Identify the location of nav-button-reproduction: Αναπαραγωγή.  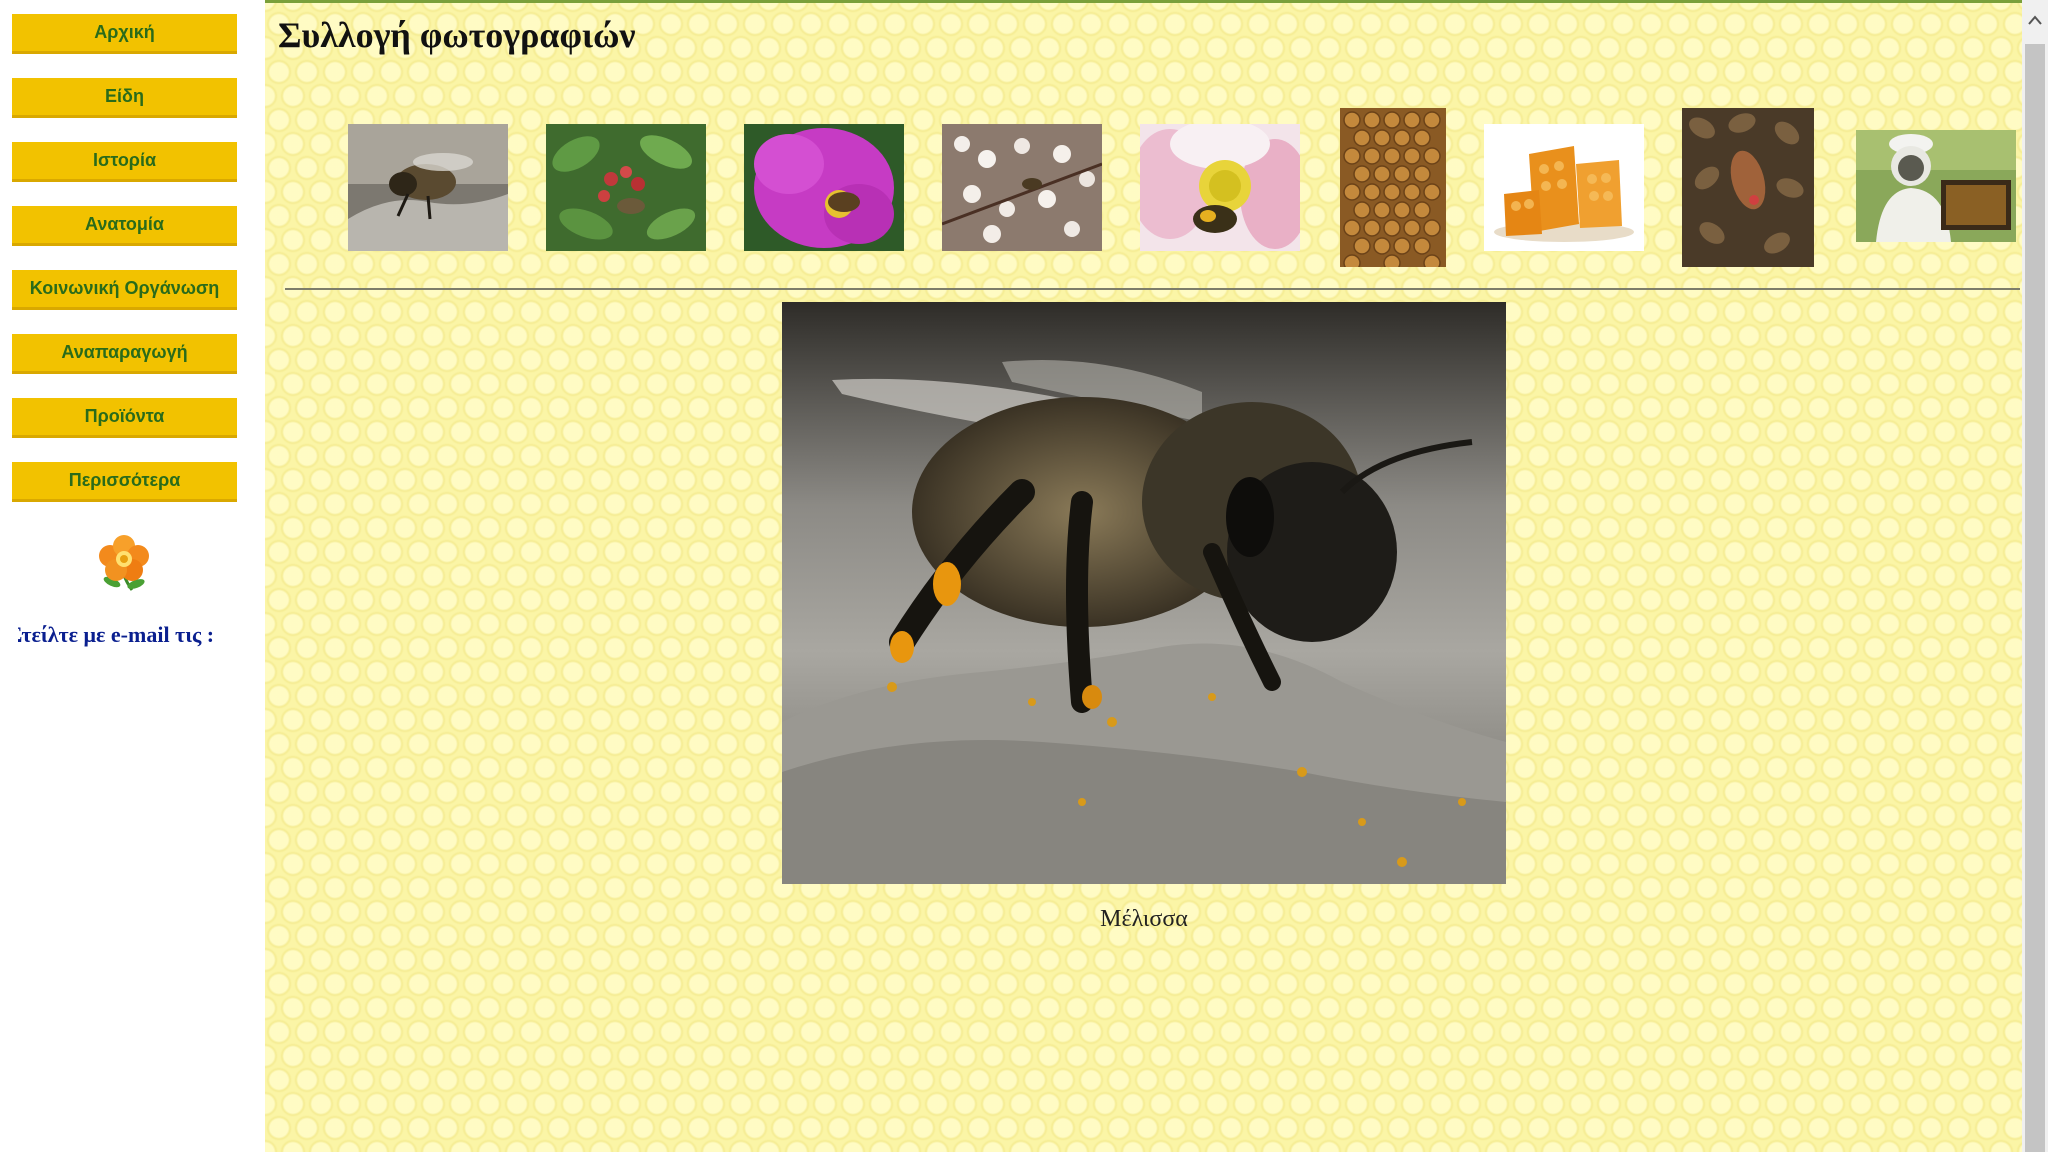
(124, 354).